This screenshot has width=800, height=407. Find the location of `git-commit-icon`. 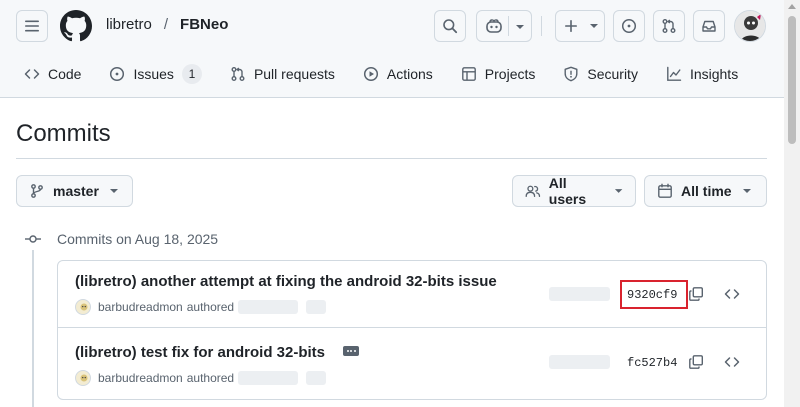

git-commit-icon is located at coordinates (33, 239).